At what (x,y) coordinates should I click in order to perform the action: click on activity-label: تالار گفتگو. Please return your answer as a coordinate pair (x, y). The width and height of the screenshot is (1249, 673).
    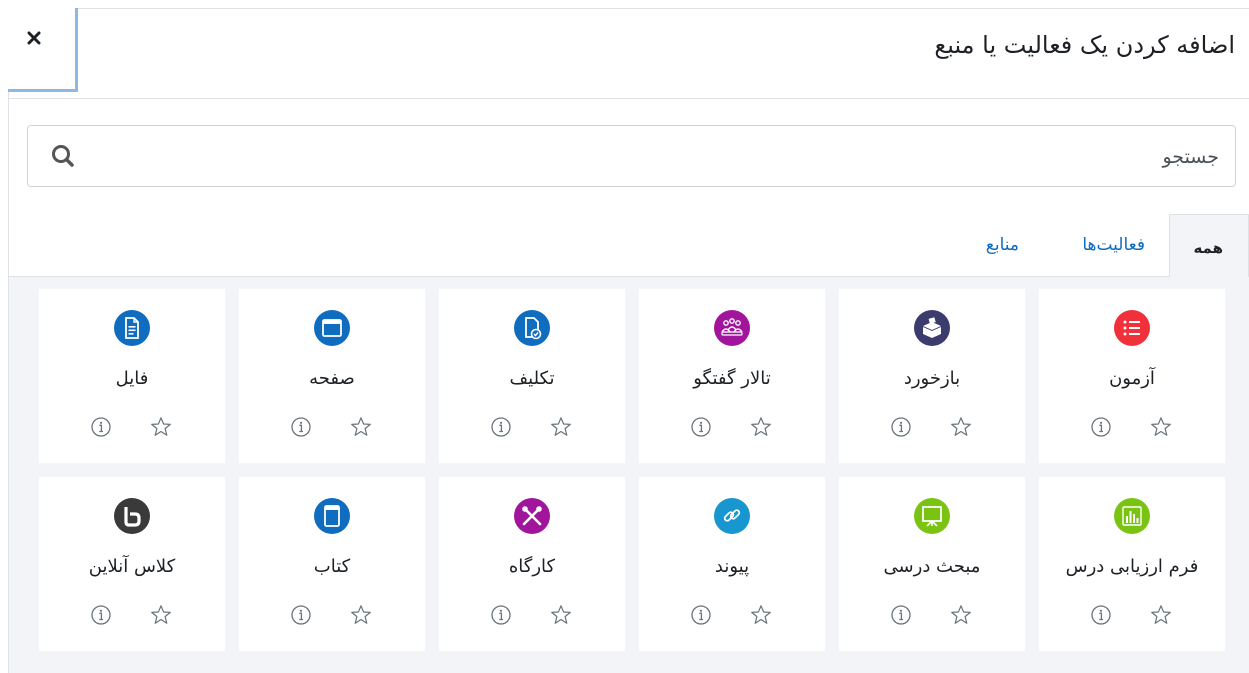
    Looking at the image, I should click on (732, 378).